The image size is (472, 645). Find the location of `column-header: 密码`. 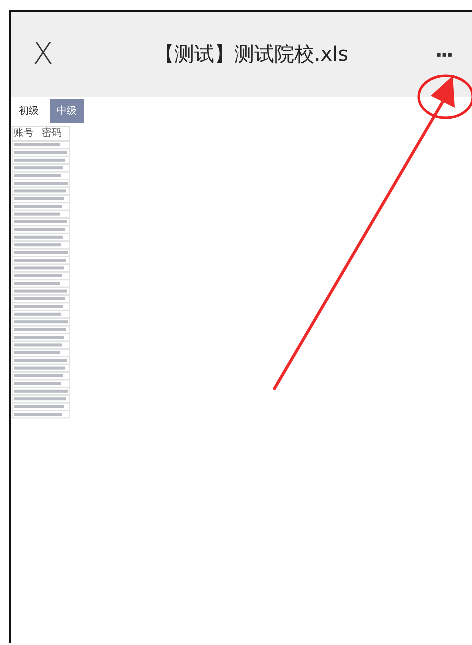

column-header: 密码 is located at coordinates (52, 133).